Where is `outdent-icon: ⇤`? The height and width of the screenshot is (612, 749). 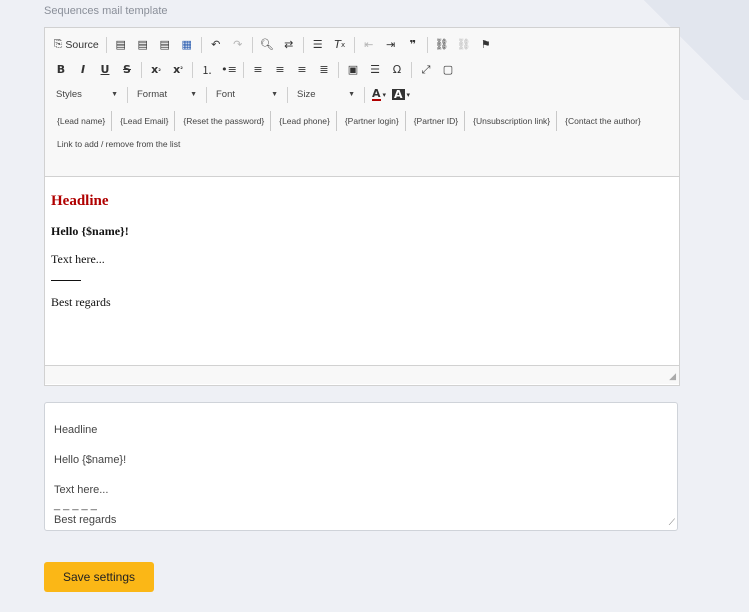 outdent-icon: ⇤ is located at coordinates (369, 45).